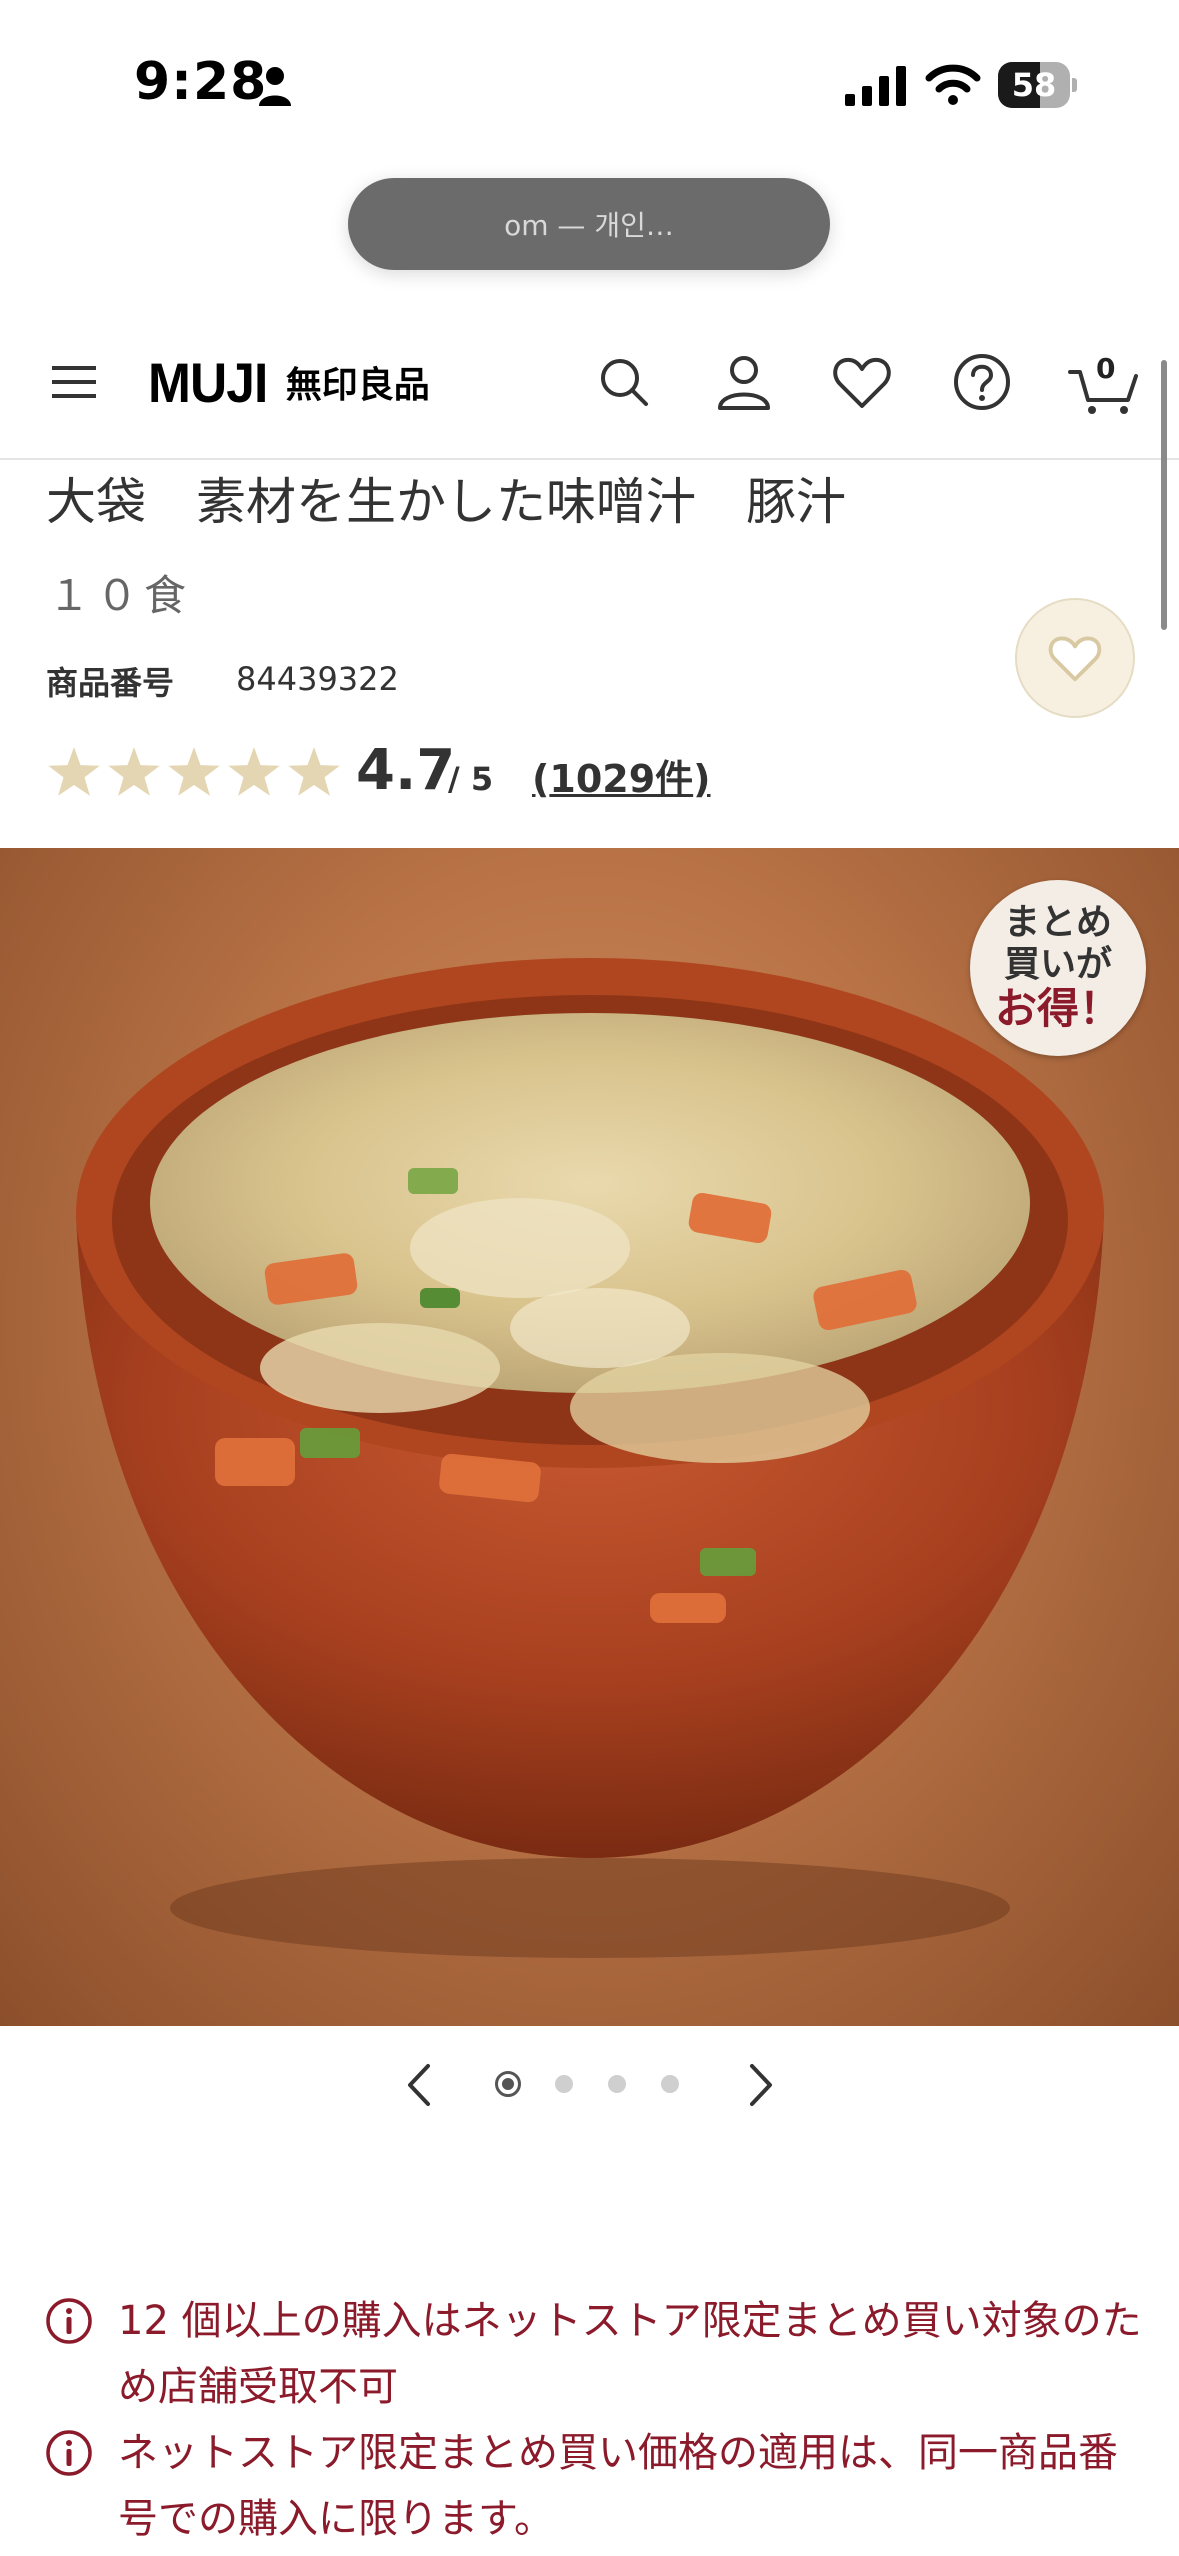 The image size is (1179, 2556). What do you see at coordinates (1034, 85) in the screenshot?
I see `battery-percent: 58` at bounding box center [1034, 85].